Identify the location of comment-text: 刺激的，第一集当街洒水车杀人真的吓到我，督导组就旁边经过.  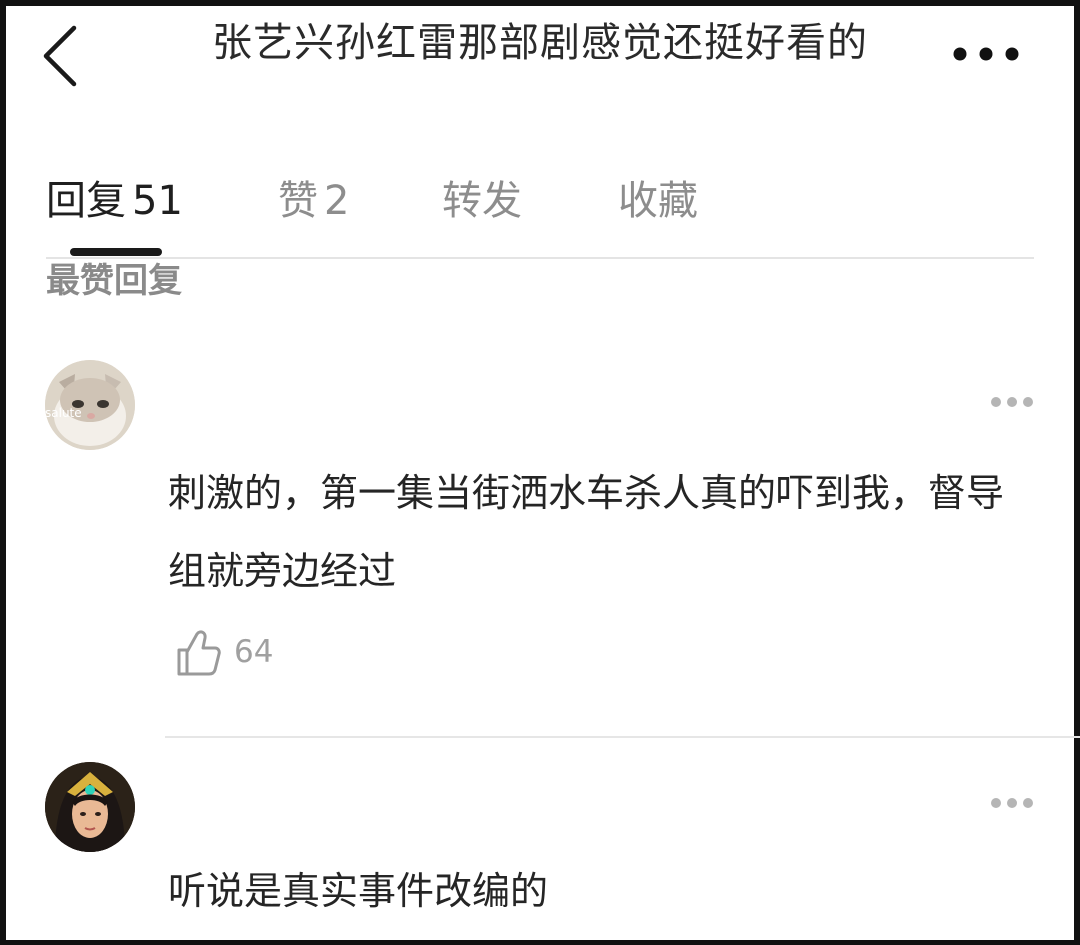
(586, 532).